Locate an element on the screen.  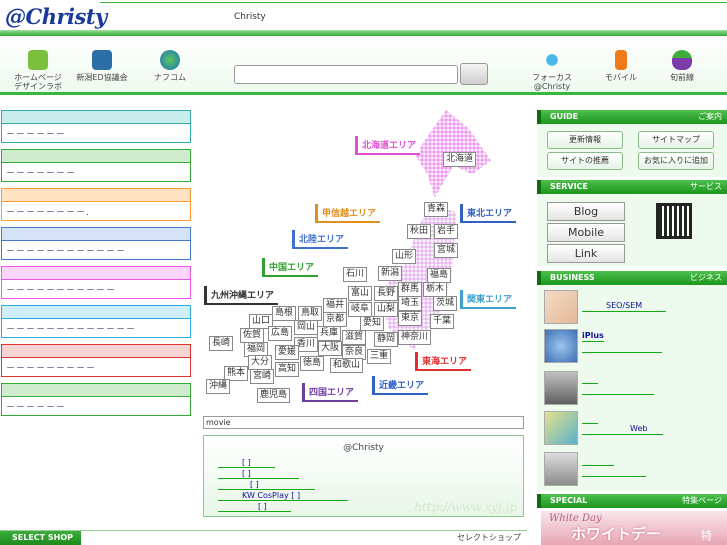
area-kinki: 近畿エリア is located at coordinates (400, 385).